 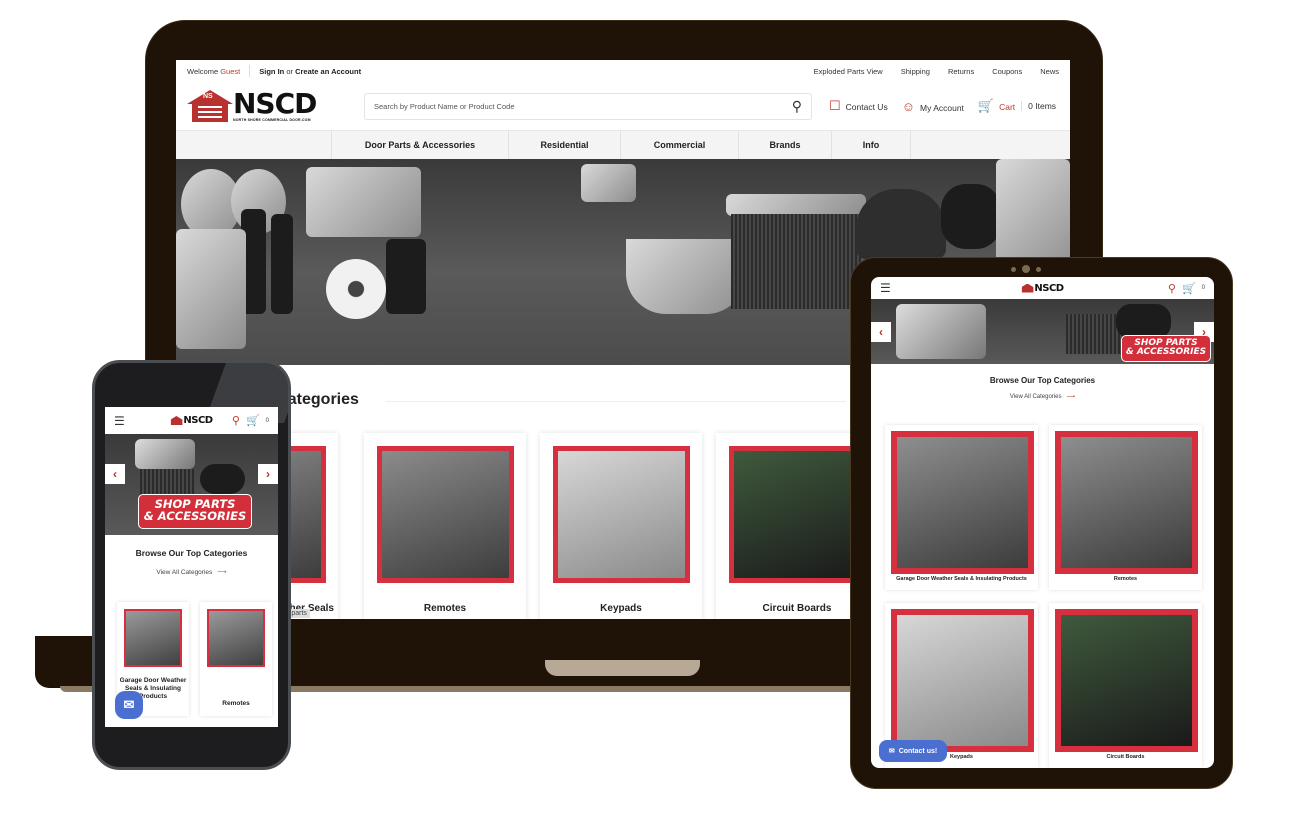 What do you see at coordinates (915, 71) in the screenshot?
I see `shipping-link: Shipping` at bounding box center [915, 71].